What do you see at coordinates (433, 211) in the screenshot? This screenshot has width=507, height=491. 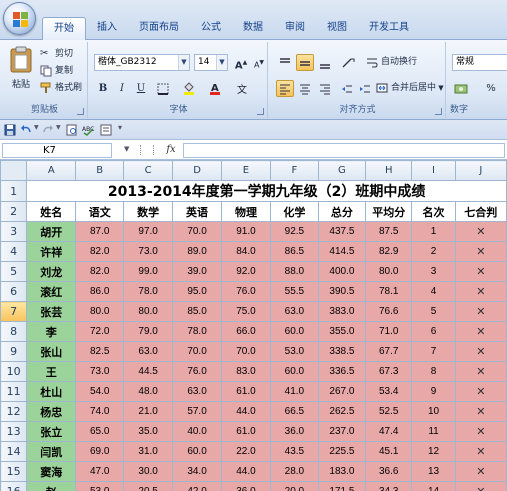 I see `header-cell: 名次` at bounding box center [433, 211].